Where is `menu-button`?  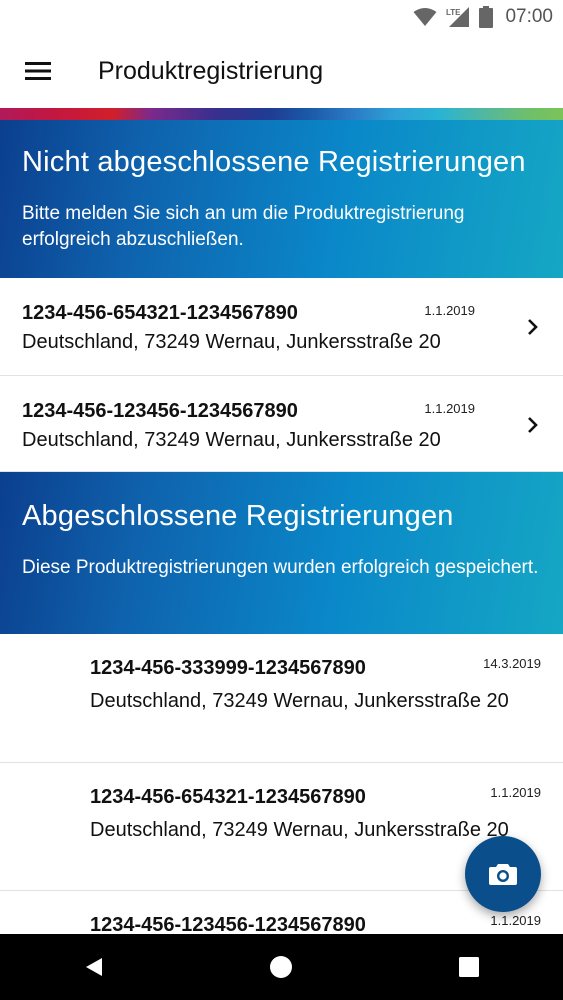
menu-button is located at coordinates (38, 71).